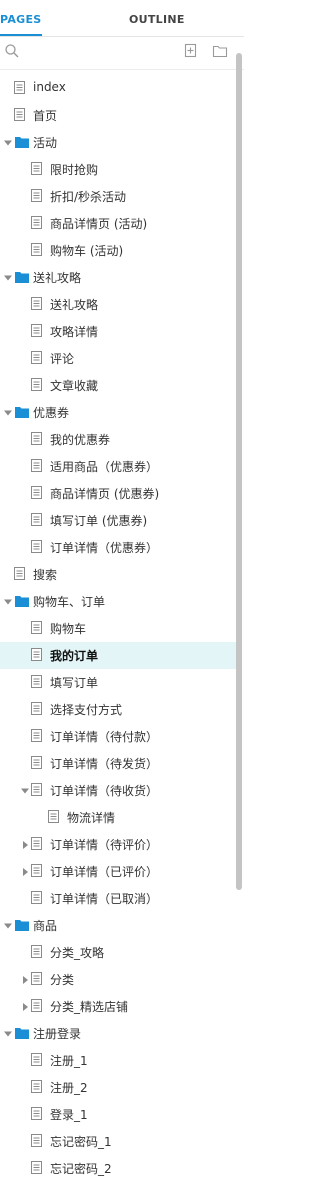 The height and width of the screenshot is (1182, 320). I want to click on tree-page: 评论, so click(118, 358).